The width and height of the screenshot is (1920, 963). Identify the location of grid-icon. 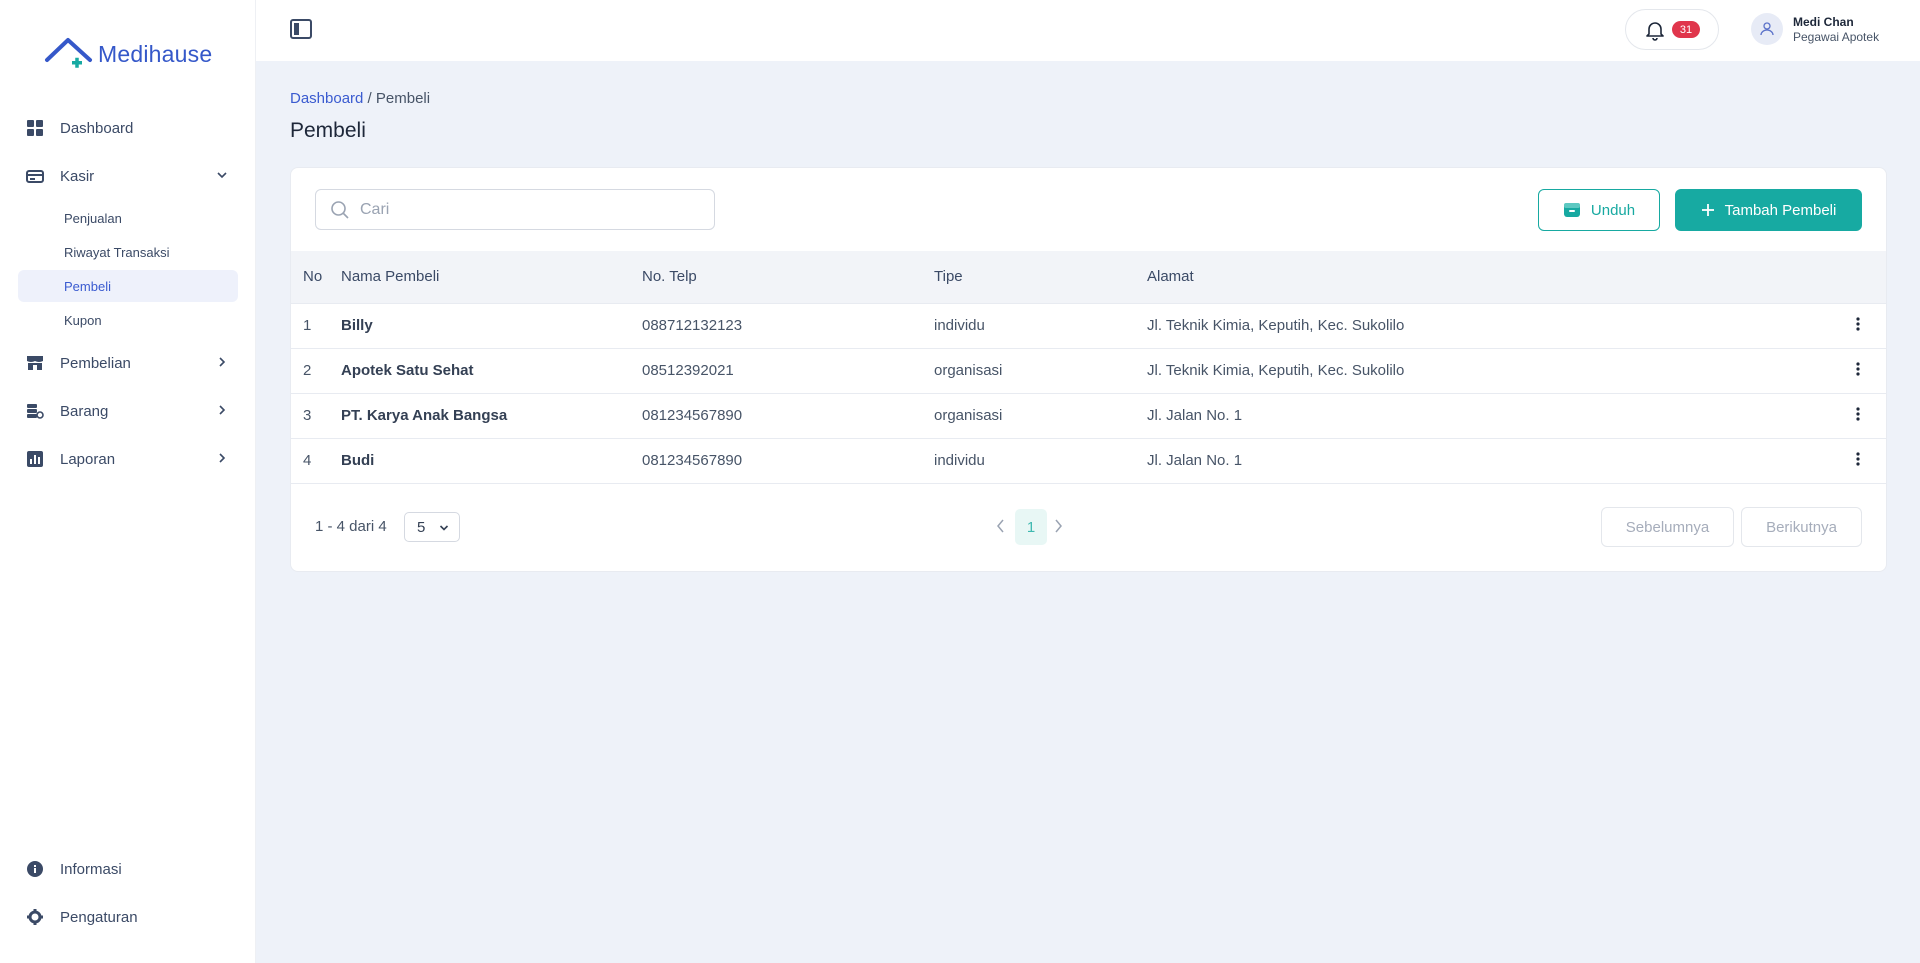
(35, 128).